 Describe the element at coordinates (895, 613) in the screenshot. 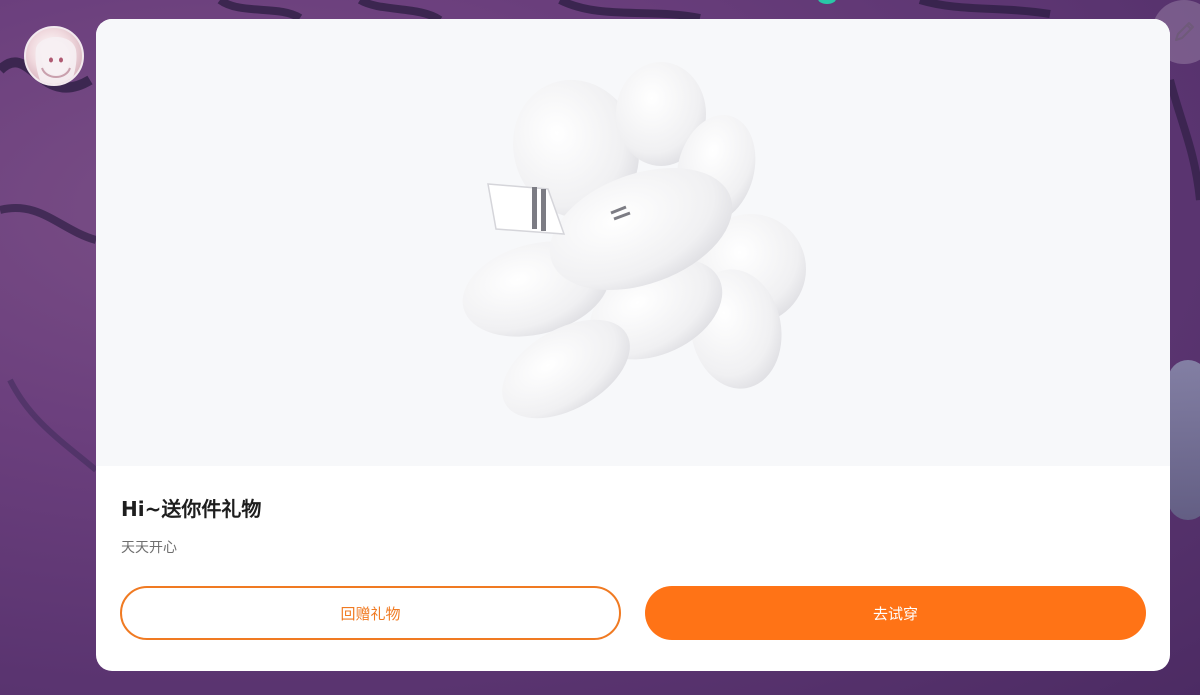

I see `try-on-button: 去试穿` at that location.